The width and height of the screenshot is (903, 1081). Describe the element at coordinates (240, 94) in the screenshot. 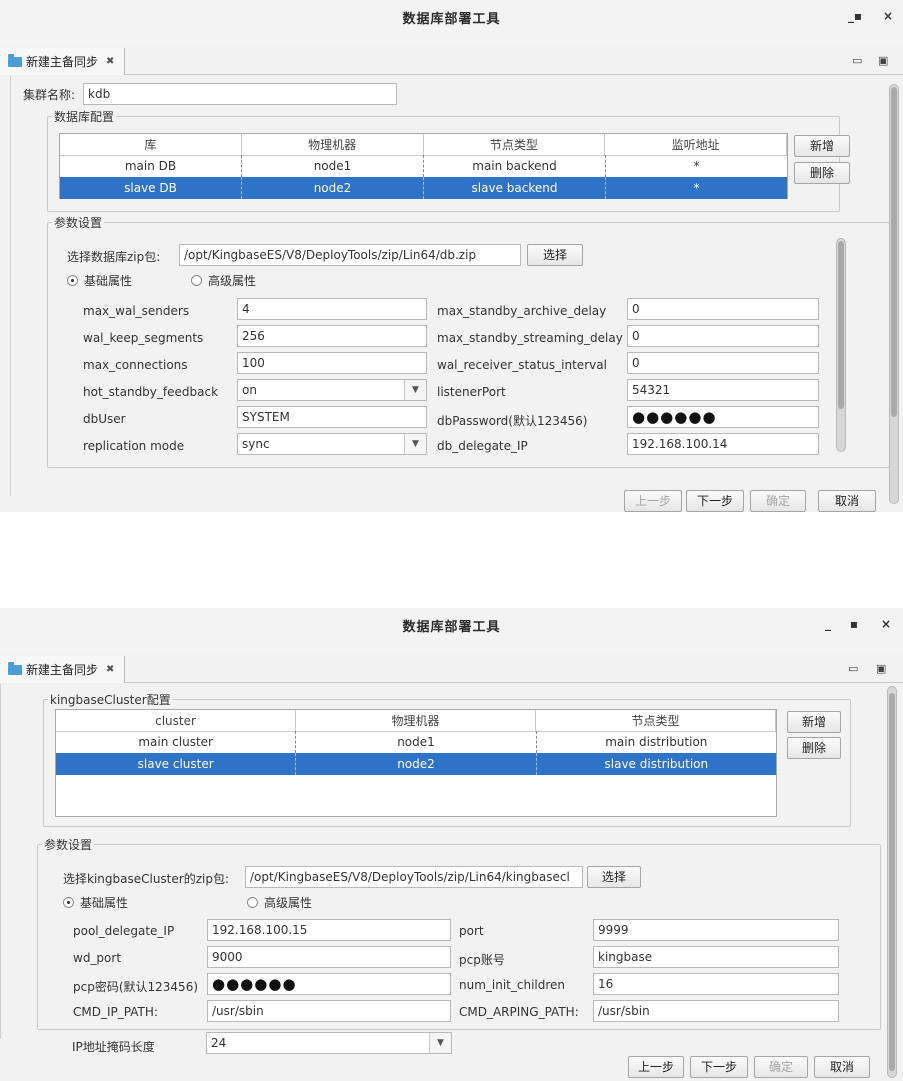

I see `cluster-name-input: kdb` at that location.